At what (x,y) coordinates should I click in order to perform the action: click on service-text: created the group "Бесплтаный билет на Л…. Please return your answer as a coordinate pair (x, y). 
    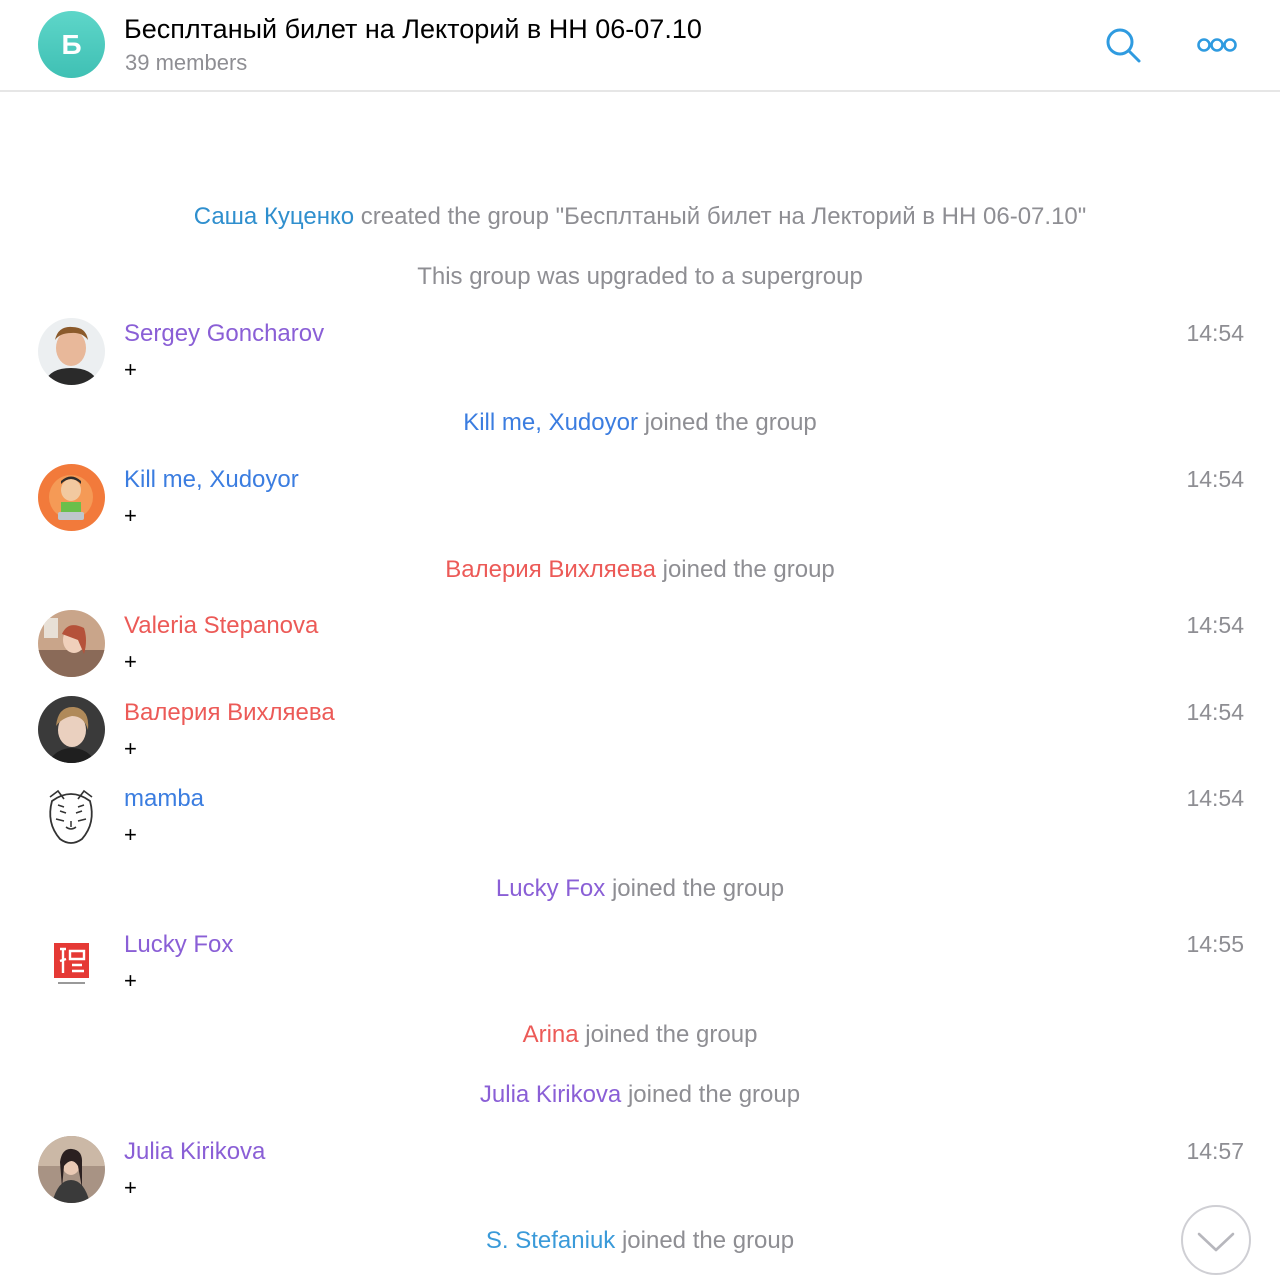
    Looking at the image, I should click on (720, 216).